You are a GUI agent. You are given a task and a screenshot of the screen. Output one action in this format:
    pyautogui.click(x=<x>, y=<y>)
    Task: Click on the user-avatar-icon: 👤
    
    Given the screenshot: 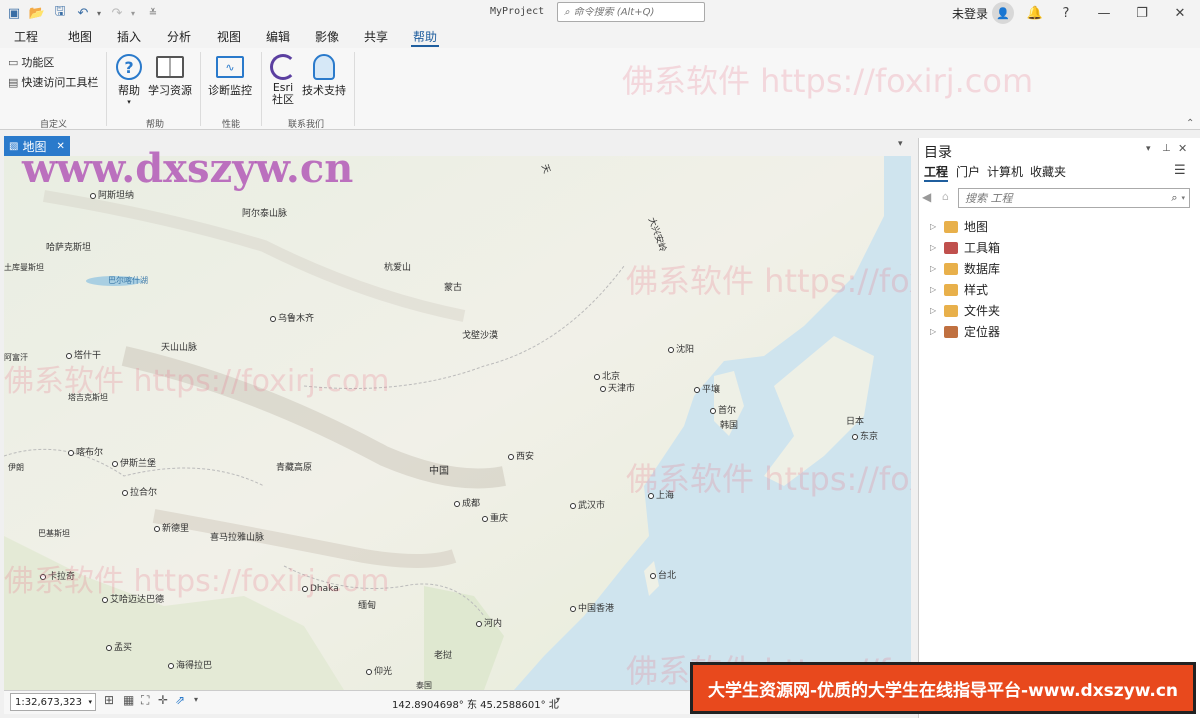 What is the action you would take?
    pyautogui.click(x=1003, y=13)
    